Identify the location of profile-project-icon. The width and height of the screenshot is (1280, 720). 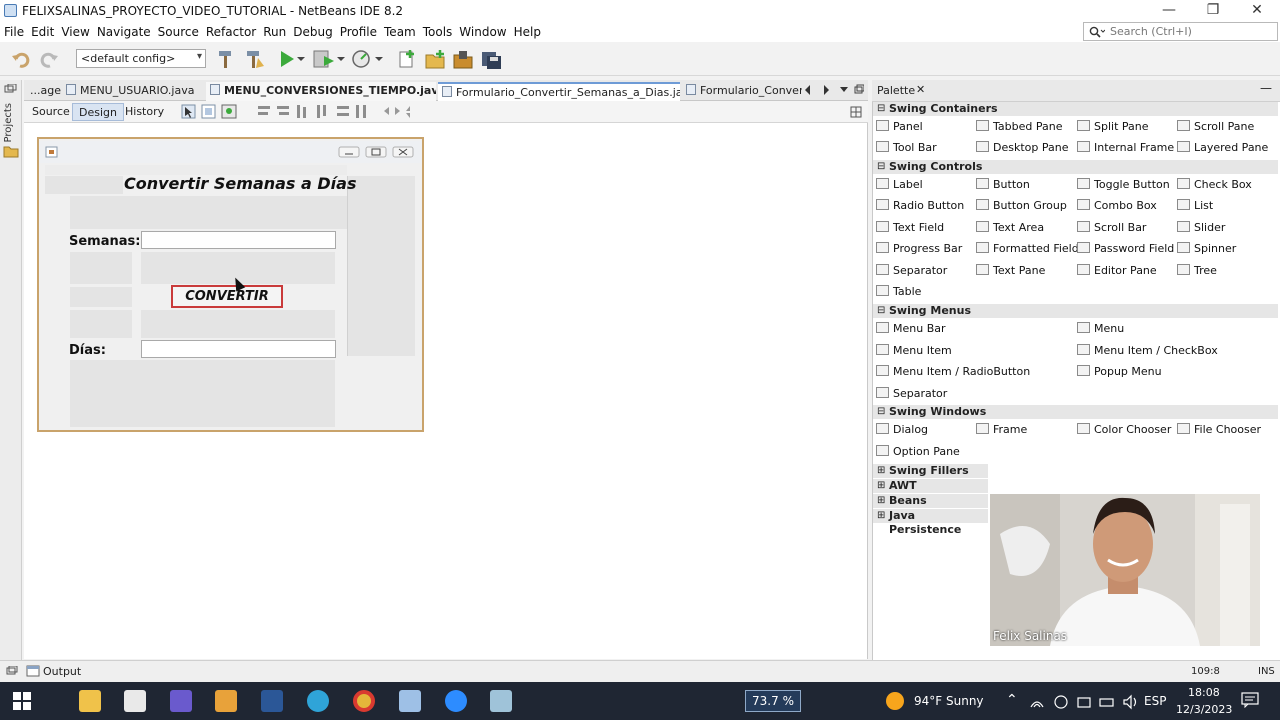
(361, 59).